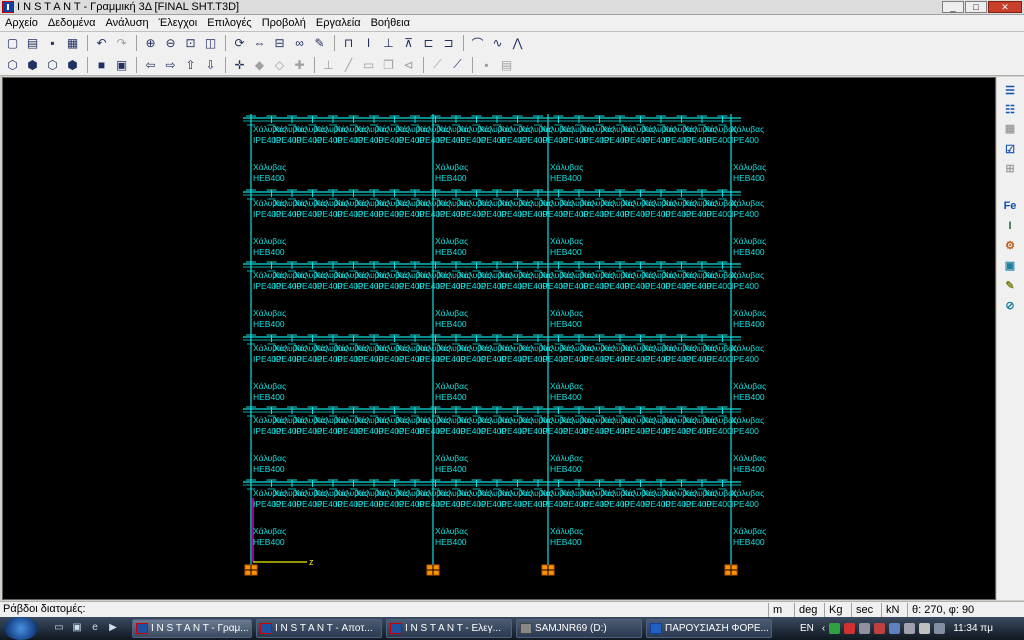  Describe the element at coordinates (126, 23) in the screenshot. I see `menu-analysis: Ανάλυση` at that location.